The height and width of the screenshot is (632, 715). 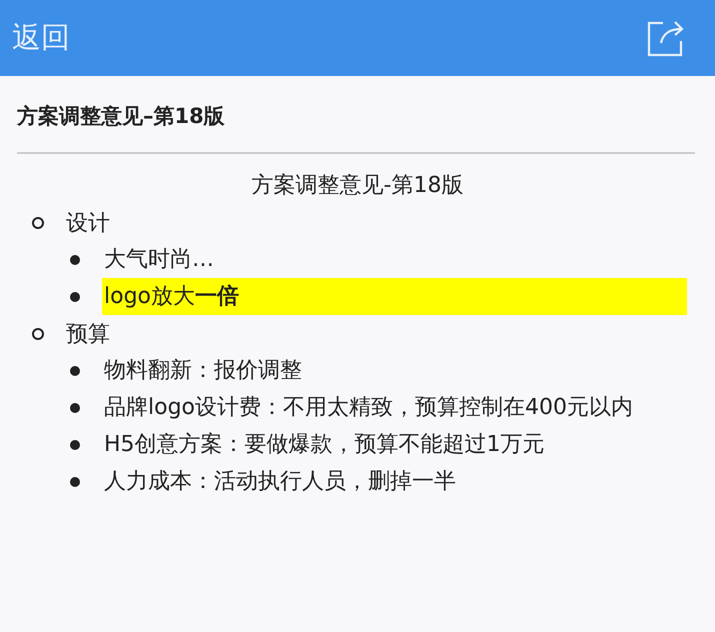 What do you see at coordinates (88, 224) in the screenshot?
I see `section-label: 设计` at bounding box center [88, 224].